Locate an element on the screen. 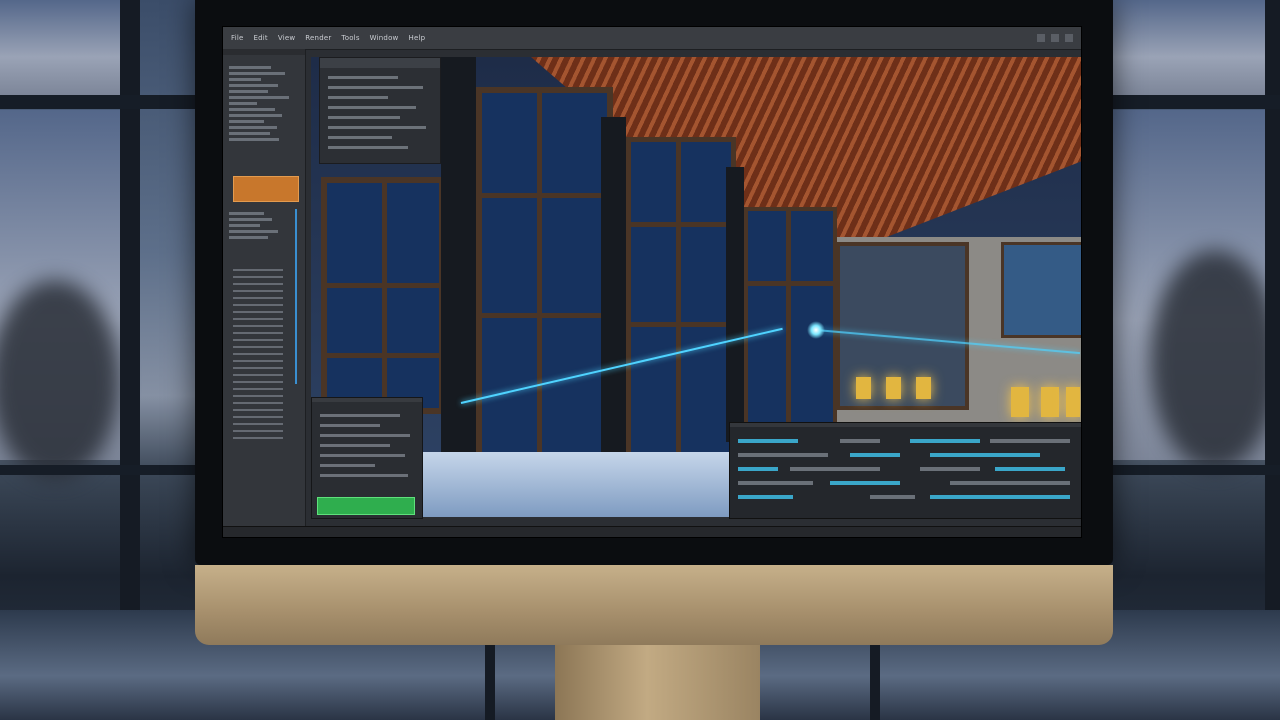  selected-property-field is located at coordinates (266, 189).